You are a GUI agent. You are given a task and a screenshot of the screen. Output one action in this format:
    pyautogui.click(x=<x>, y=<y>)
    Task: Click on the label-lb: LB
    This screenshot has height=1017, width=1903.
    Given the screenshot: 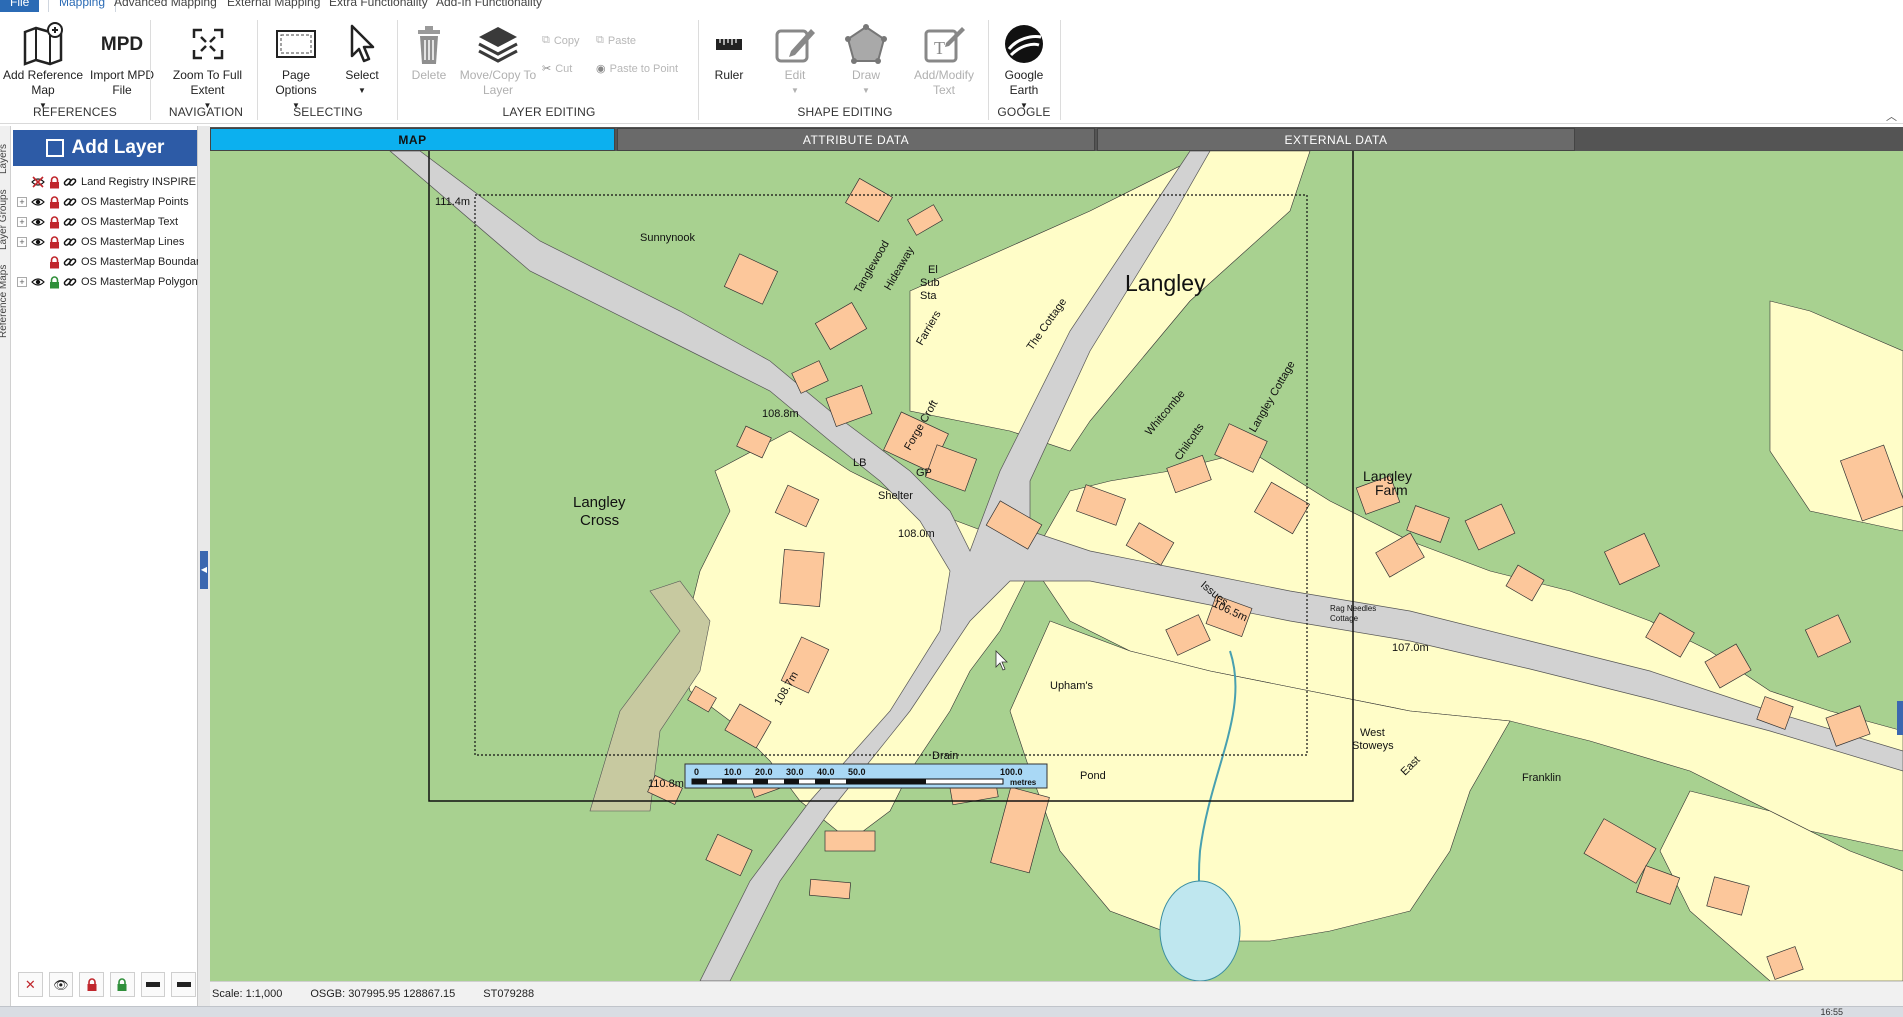 What is the action you would take?
    pyautogui.click(x=859, y=463)
    